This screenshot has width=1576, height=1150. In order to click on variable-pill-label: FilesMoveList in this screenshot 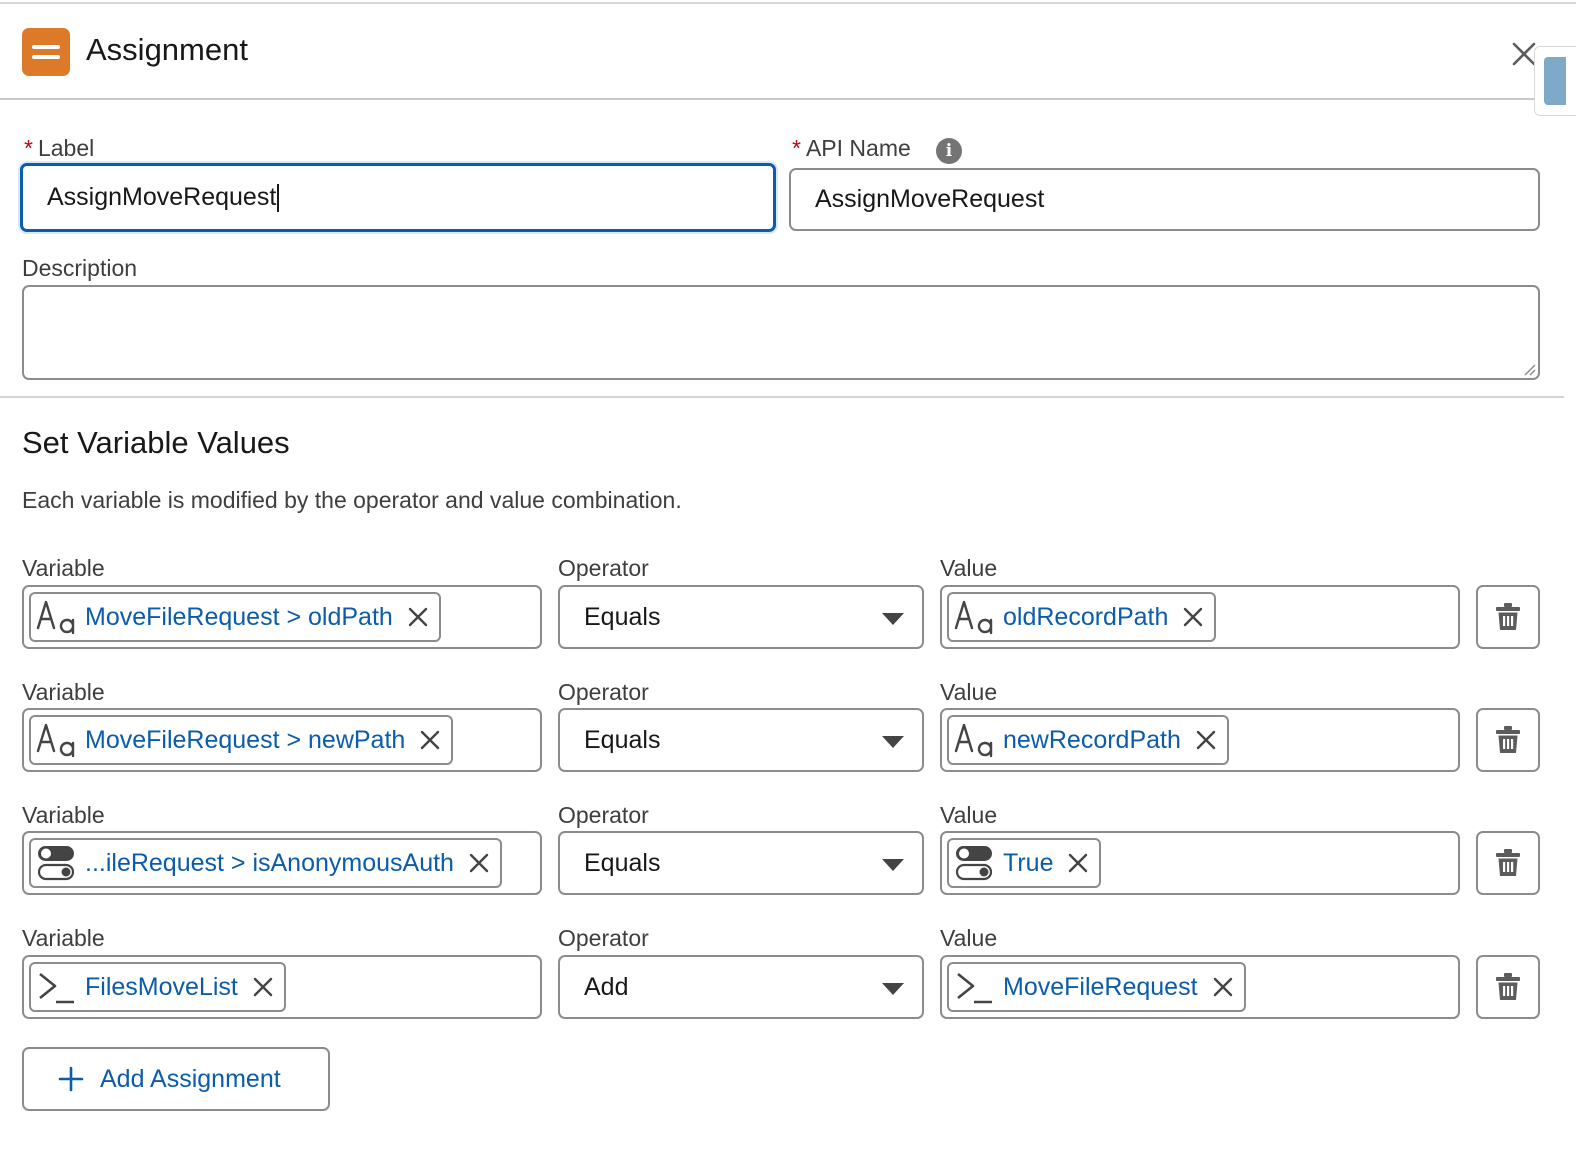, I will do `click(161, 986)`.